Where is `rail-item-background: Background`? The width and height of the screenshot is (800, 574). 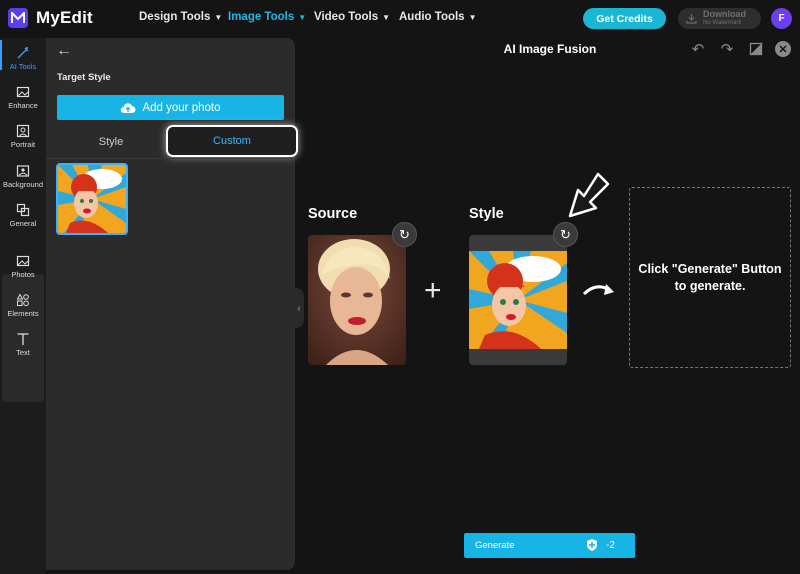 rail-item-background: Background is located at coordinates (23, 176).